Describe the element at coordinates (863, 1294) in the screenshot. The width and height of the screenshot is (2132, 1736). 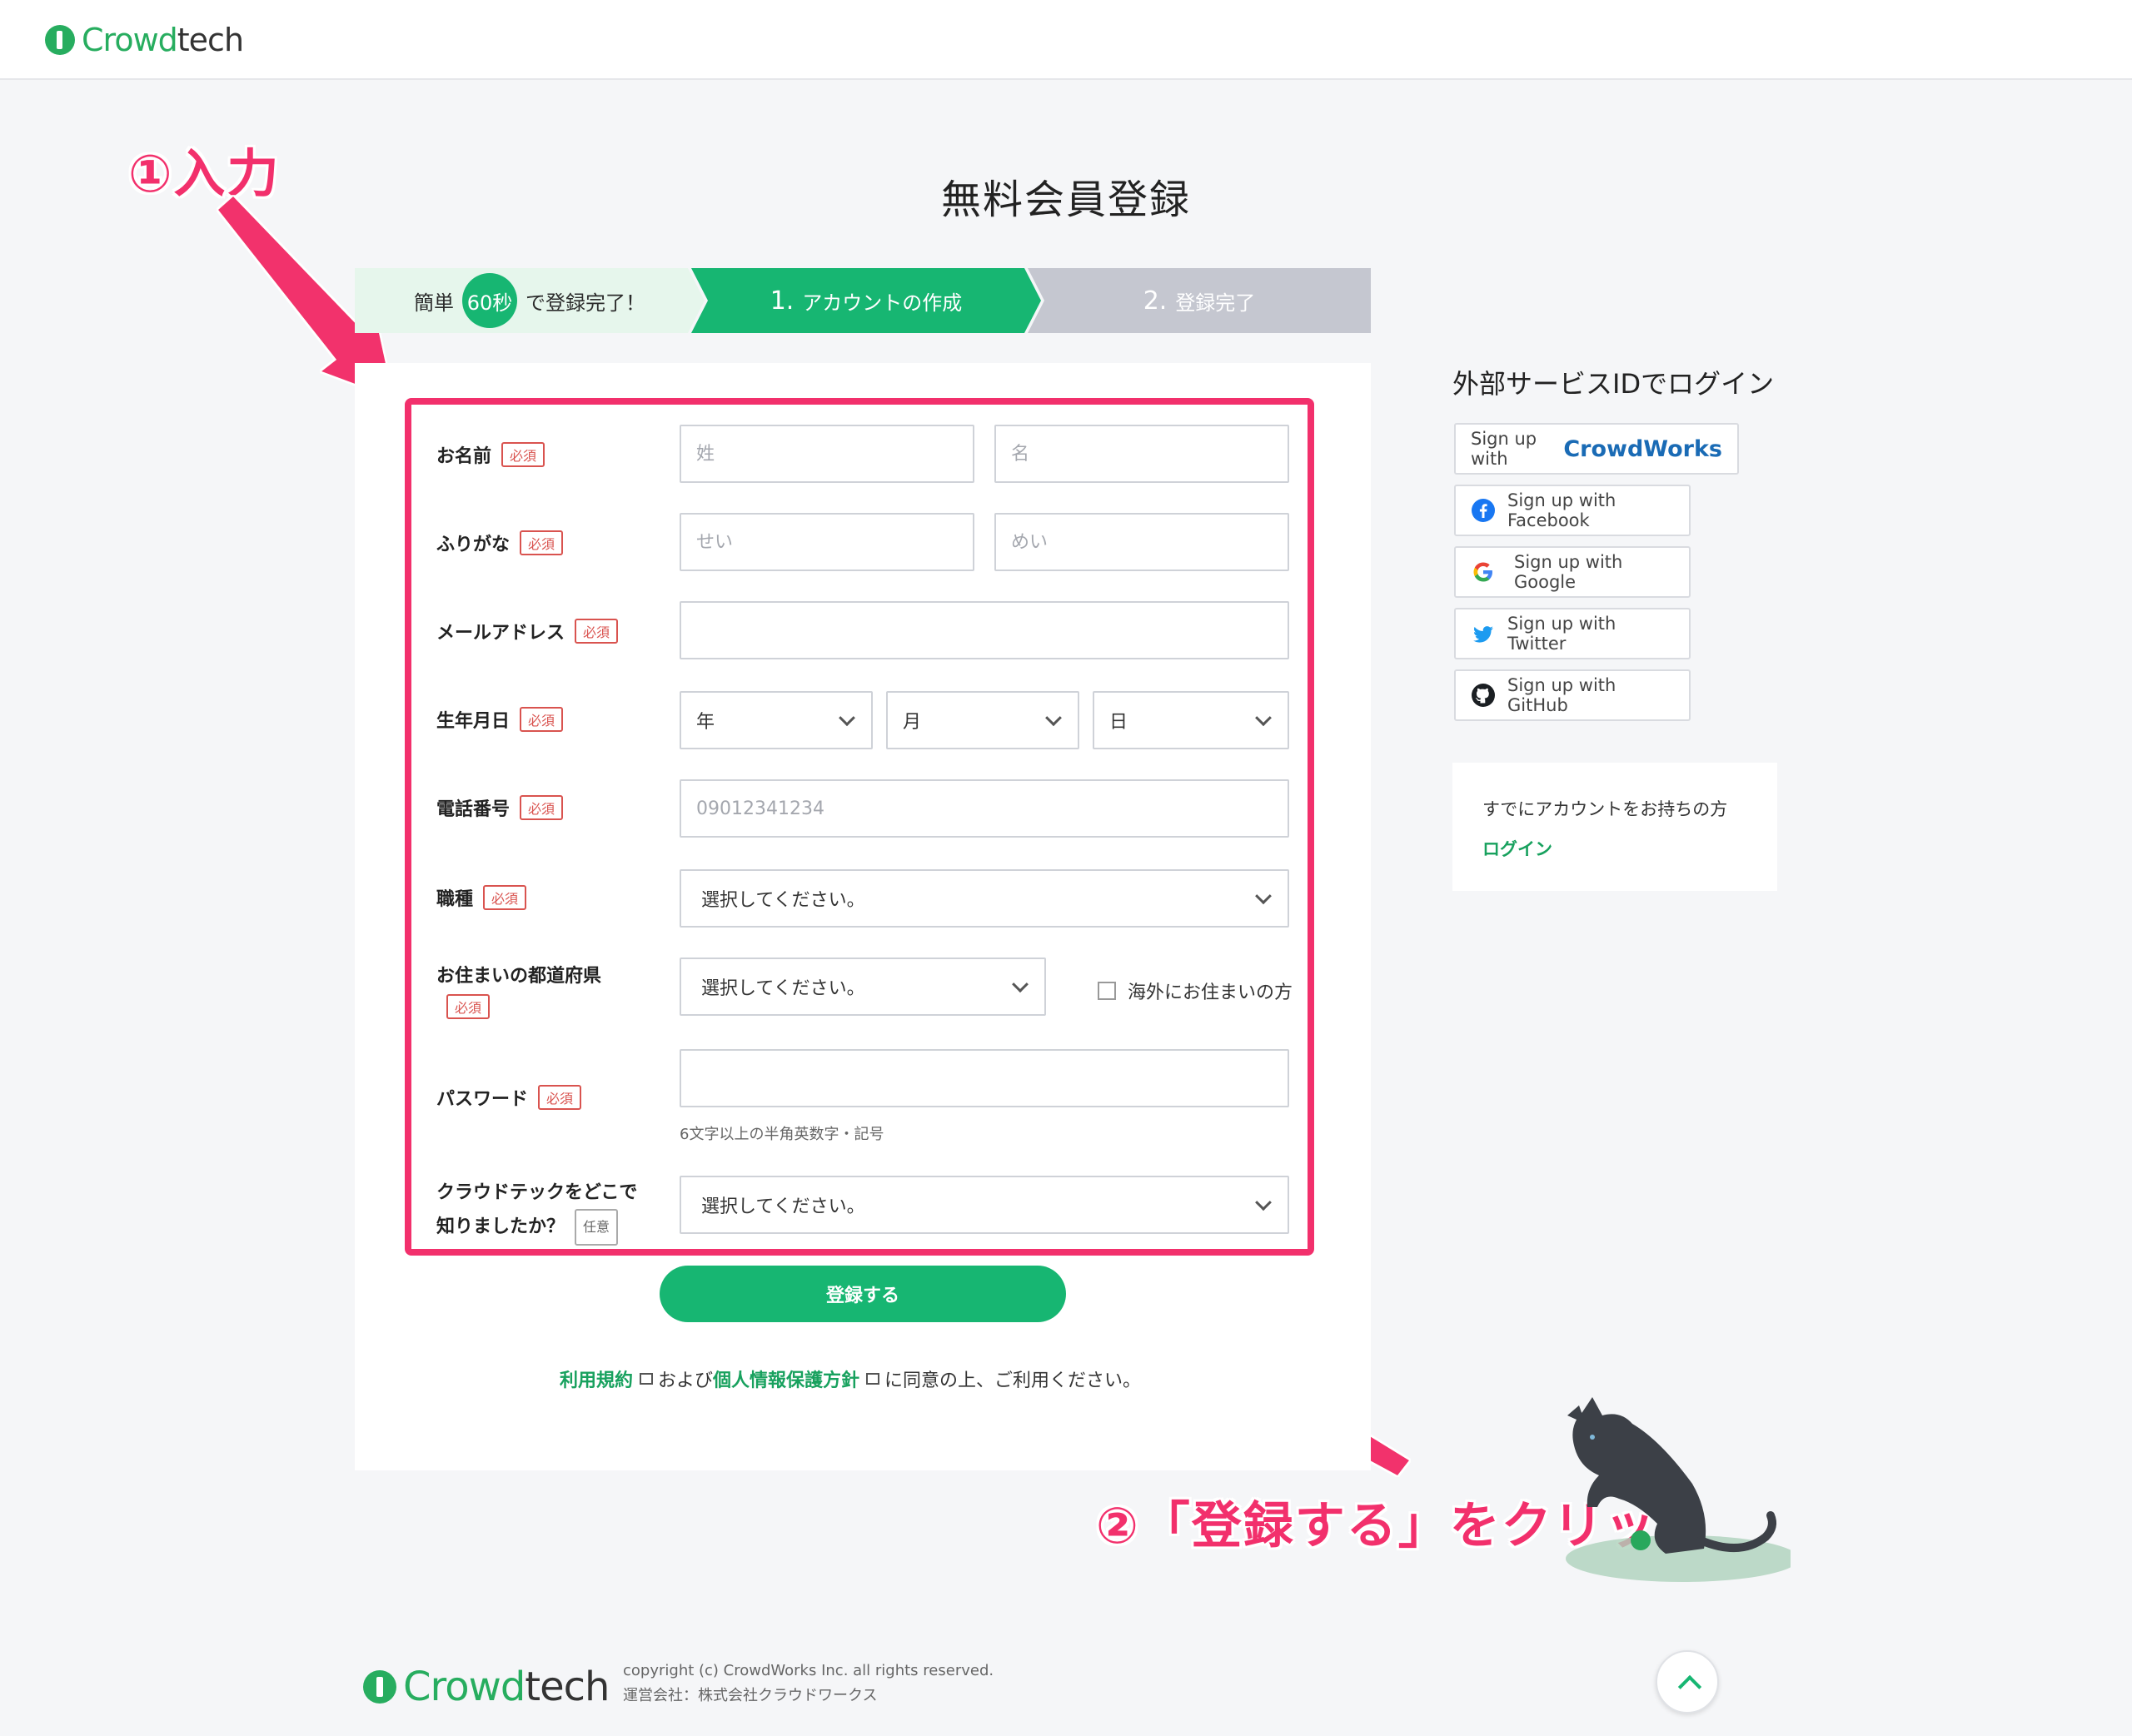
I see `register-button: 登録する` at that location.